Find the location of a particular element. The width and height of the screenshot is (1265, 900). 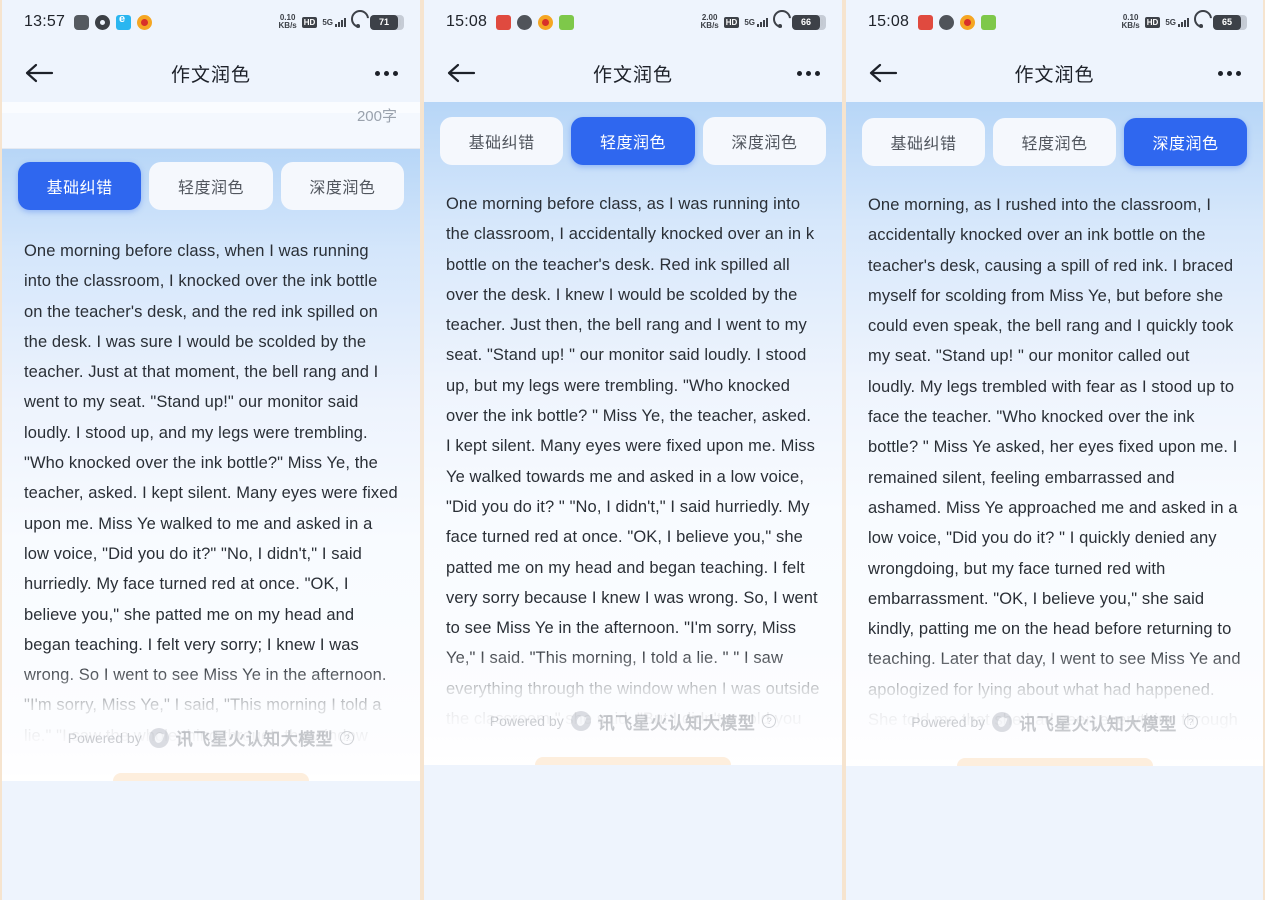

network-speed: 2.00 KB/s is located at coordinates (709, 22).